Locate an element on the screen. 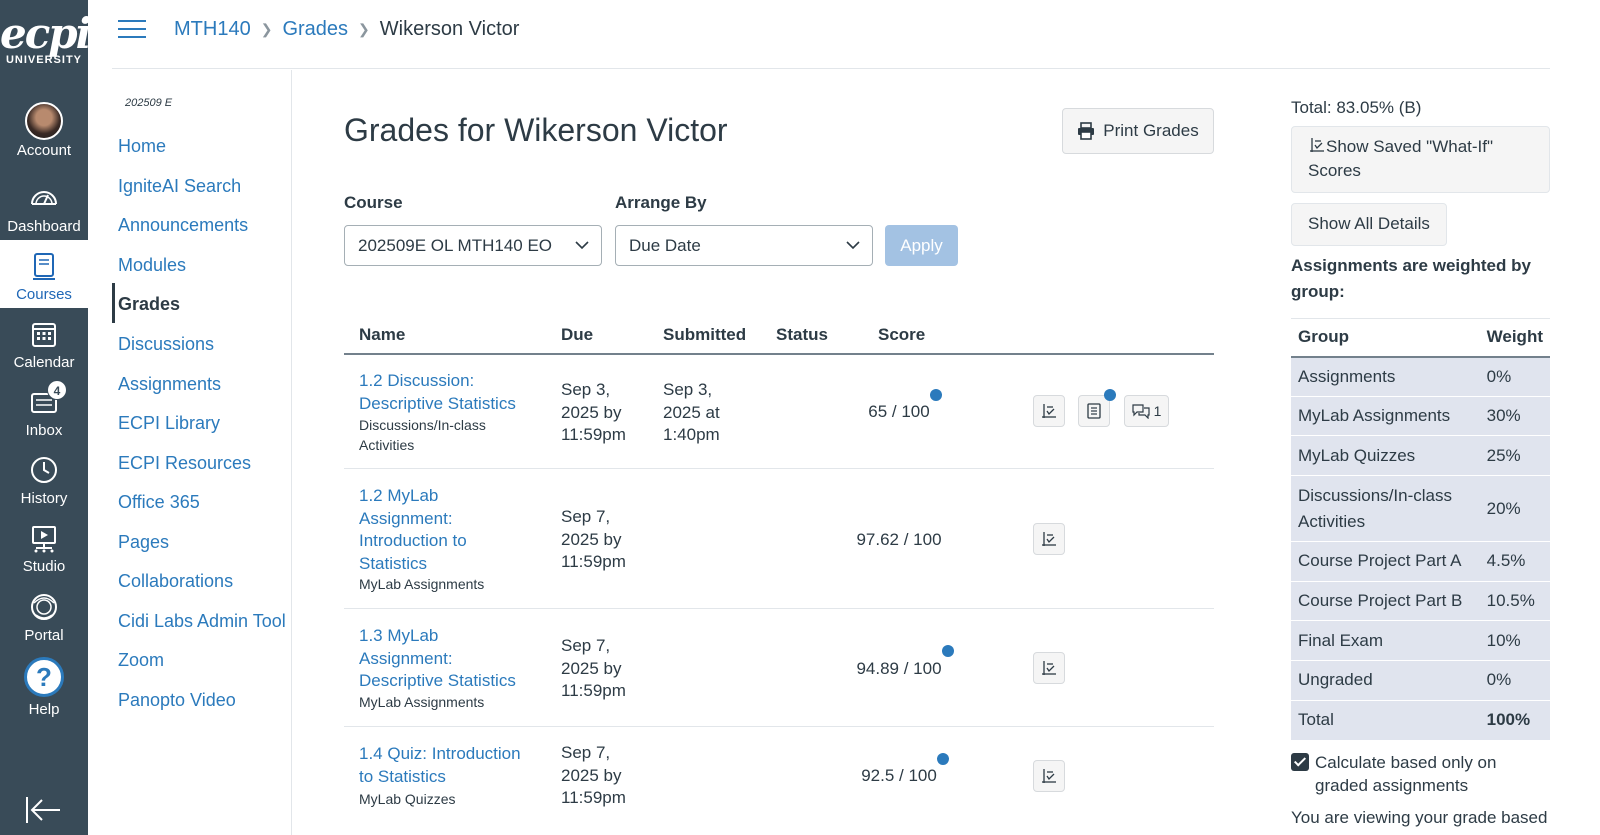  course-nav-igniteai-search: IgniteAI Search is located at coordinates (179, 186).